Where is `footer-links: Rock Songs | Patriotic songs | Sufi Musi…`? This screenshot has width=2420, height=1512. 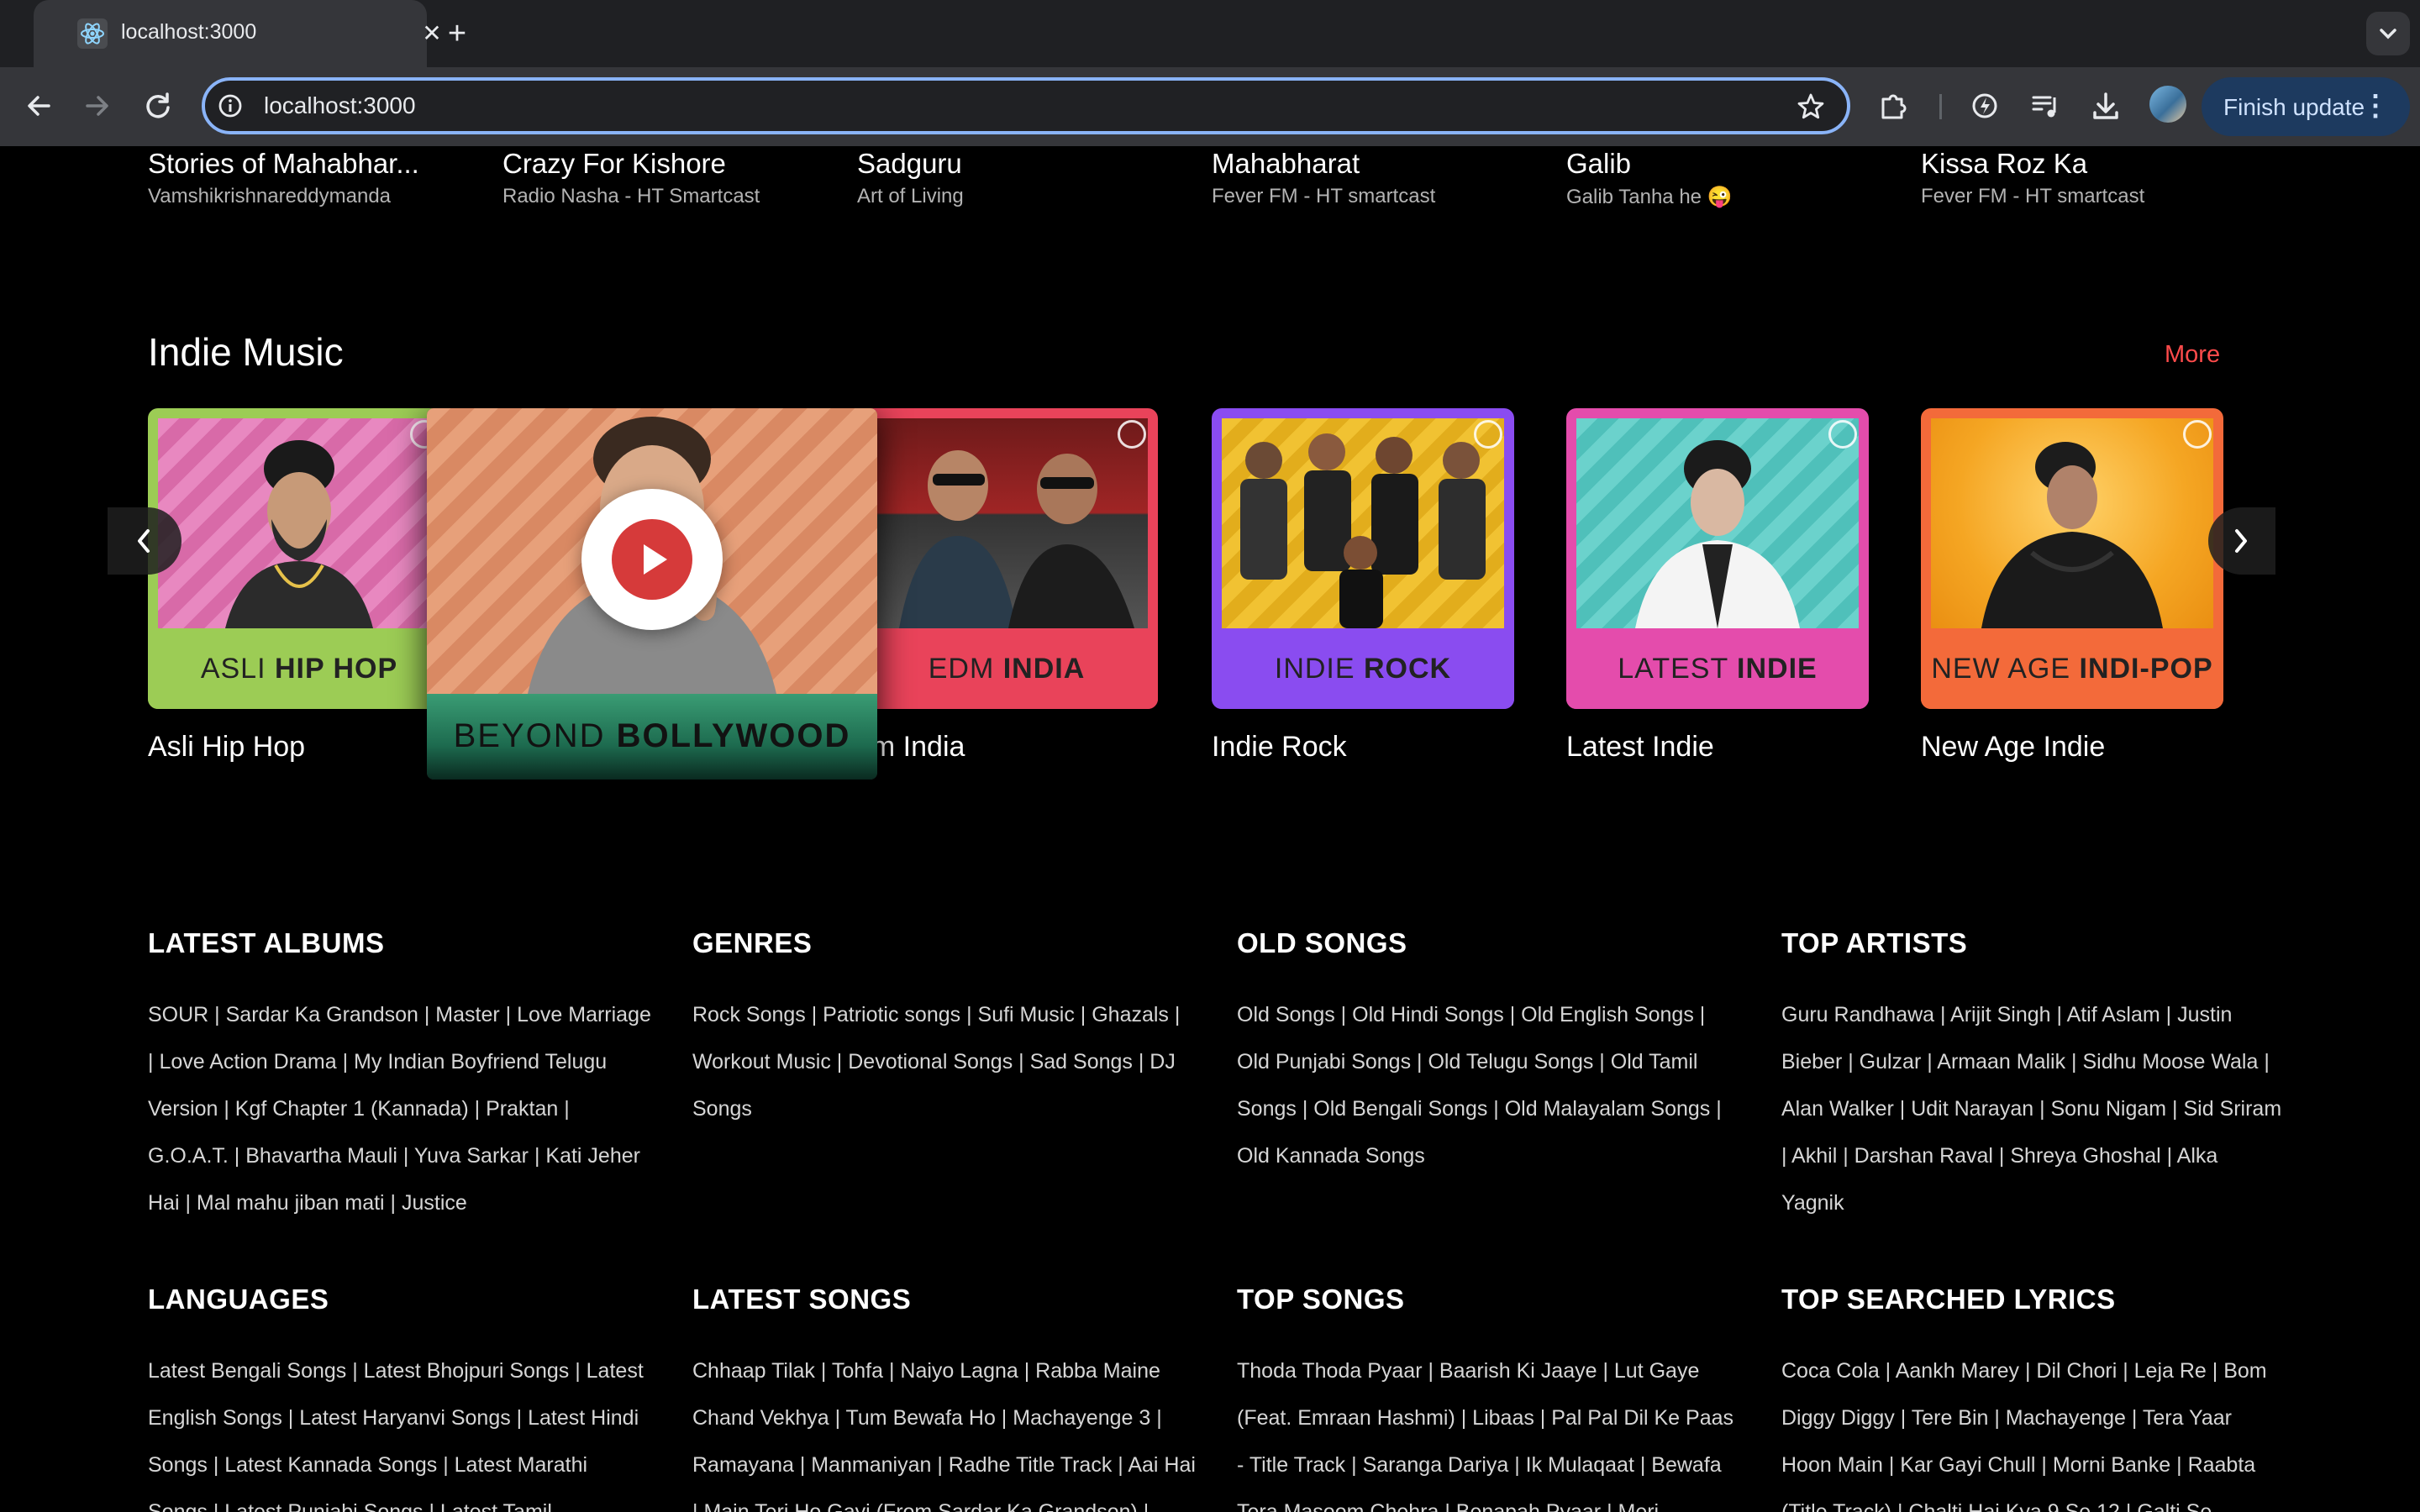 footer-links: Rock Songs | Patriotic songs | Sufi Musi… is located at coordinates (944, 1061).